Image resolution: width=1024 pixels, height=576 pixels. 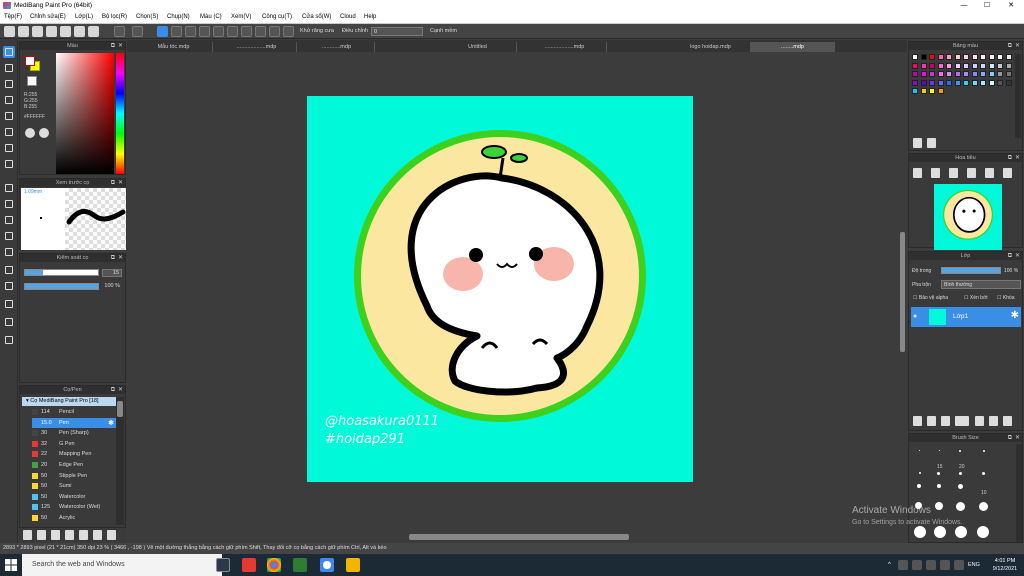 I want to click on brush-item-pencil: 114 Pencil, so click(x=74, y=412).